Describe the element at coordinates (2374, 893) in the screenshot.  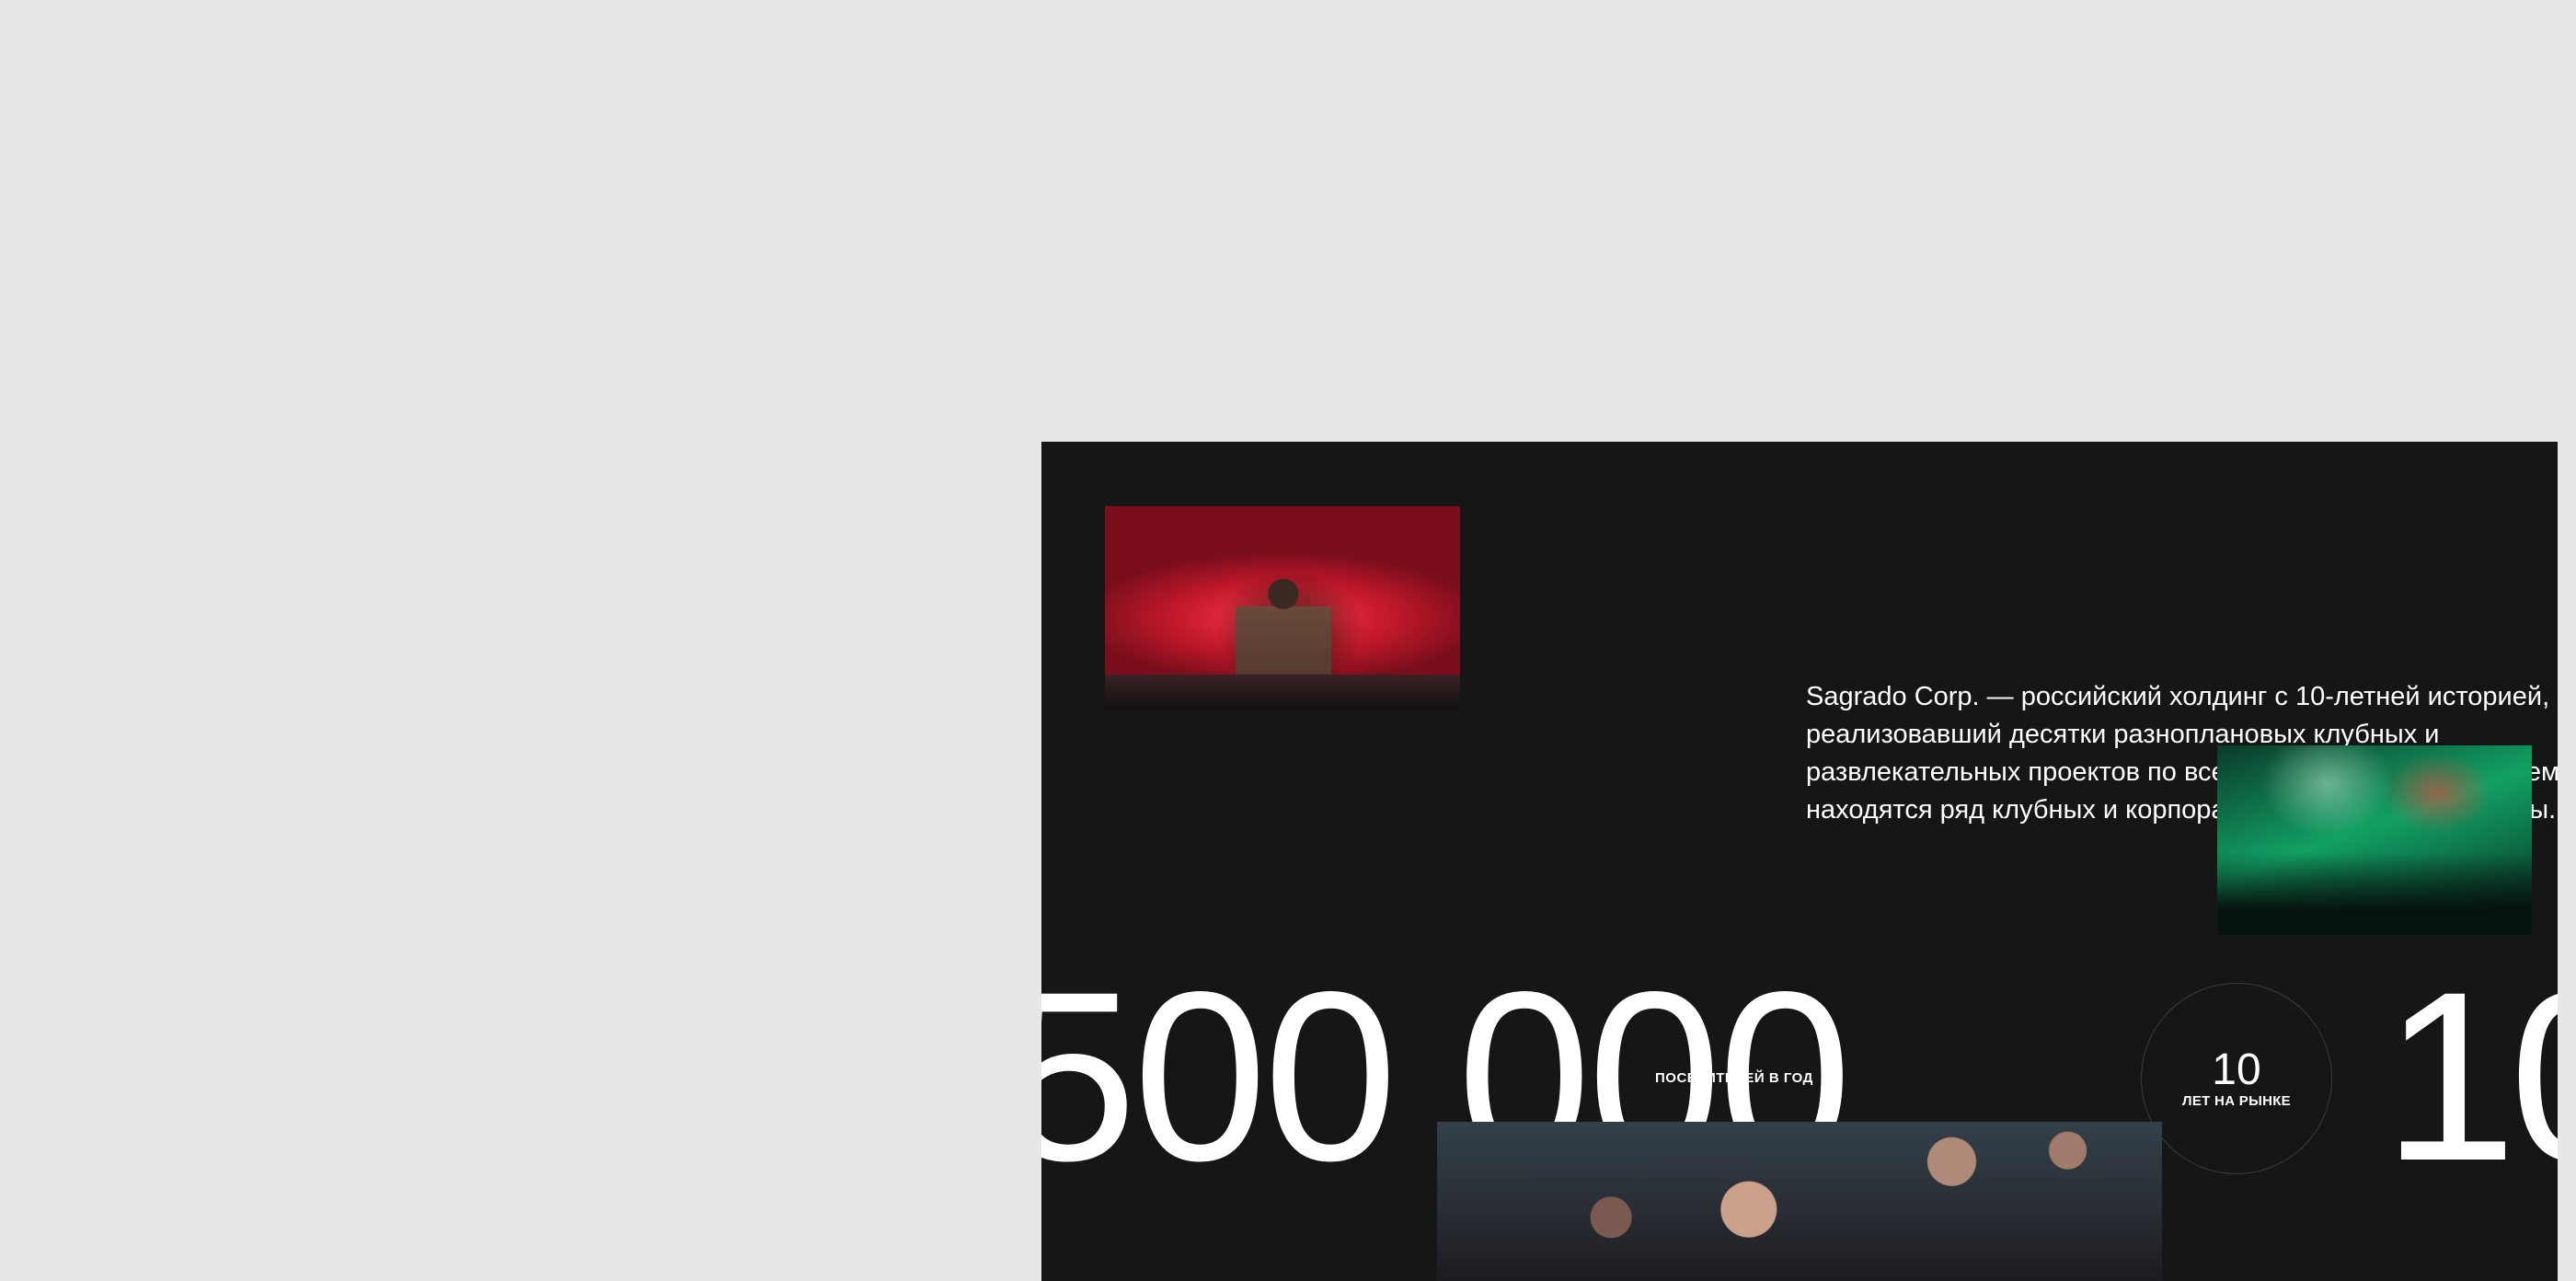
I see `crowd-shadow` at that location.